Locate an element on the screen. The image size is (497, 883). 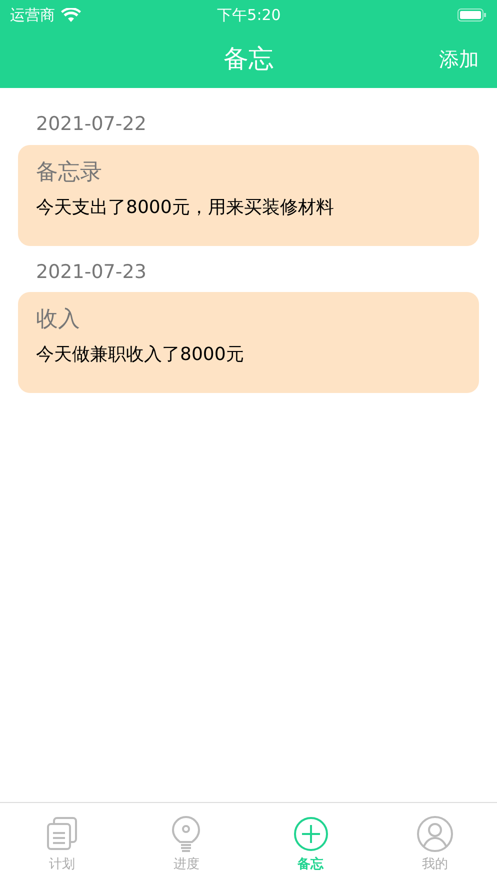
plus-circle-icon is located at coordinates (311, 834).